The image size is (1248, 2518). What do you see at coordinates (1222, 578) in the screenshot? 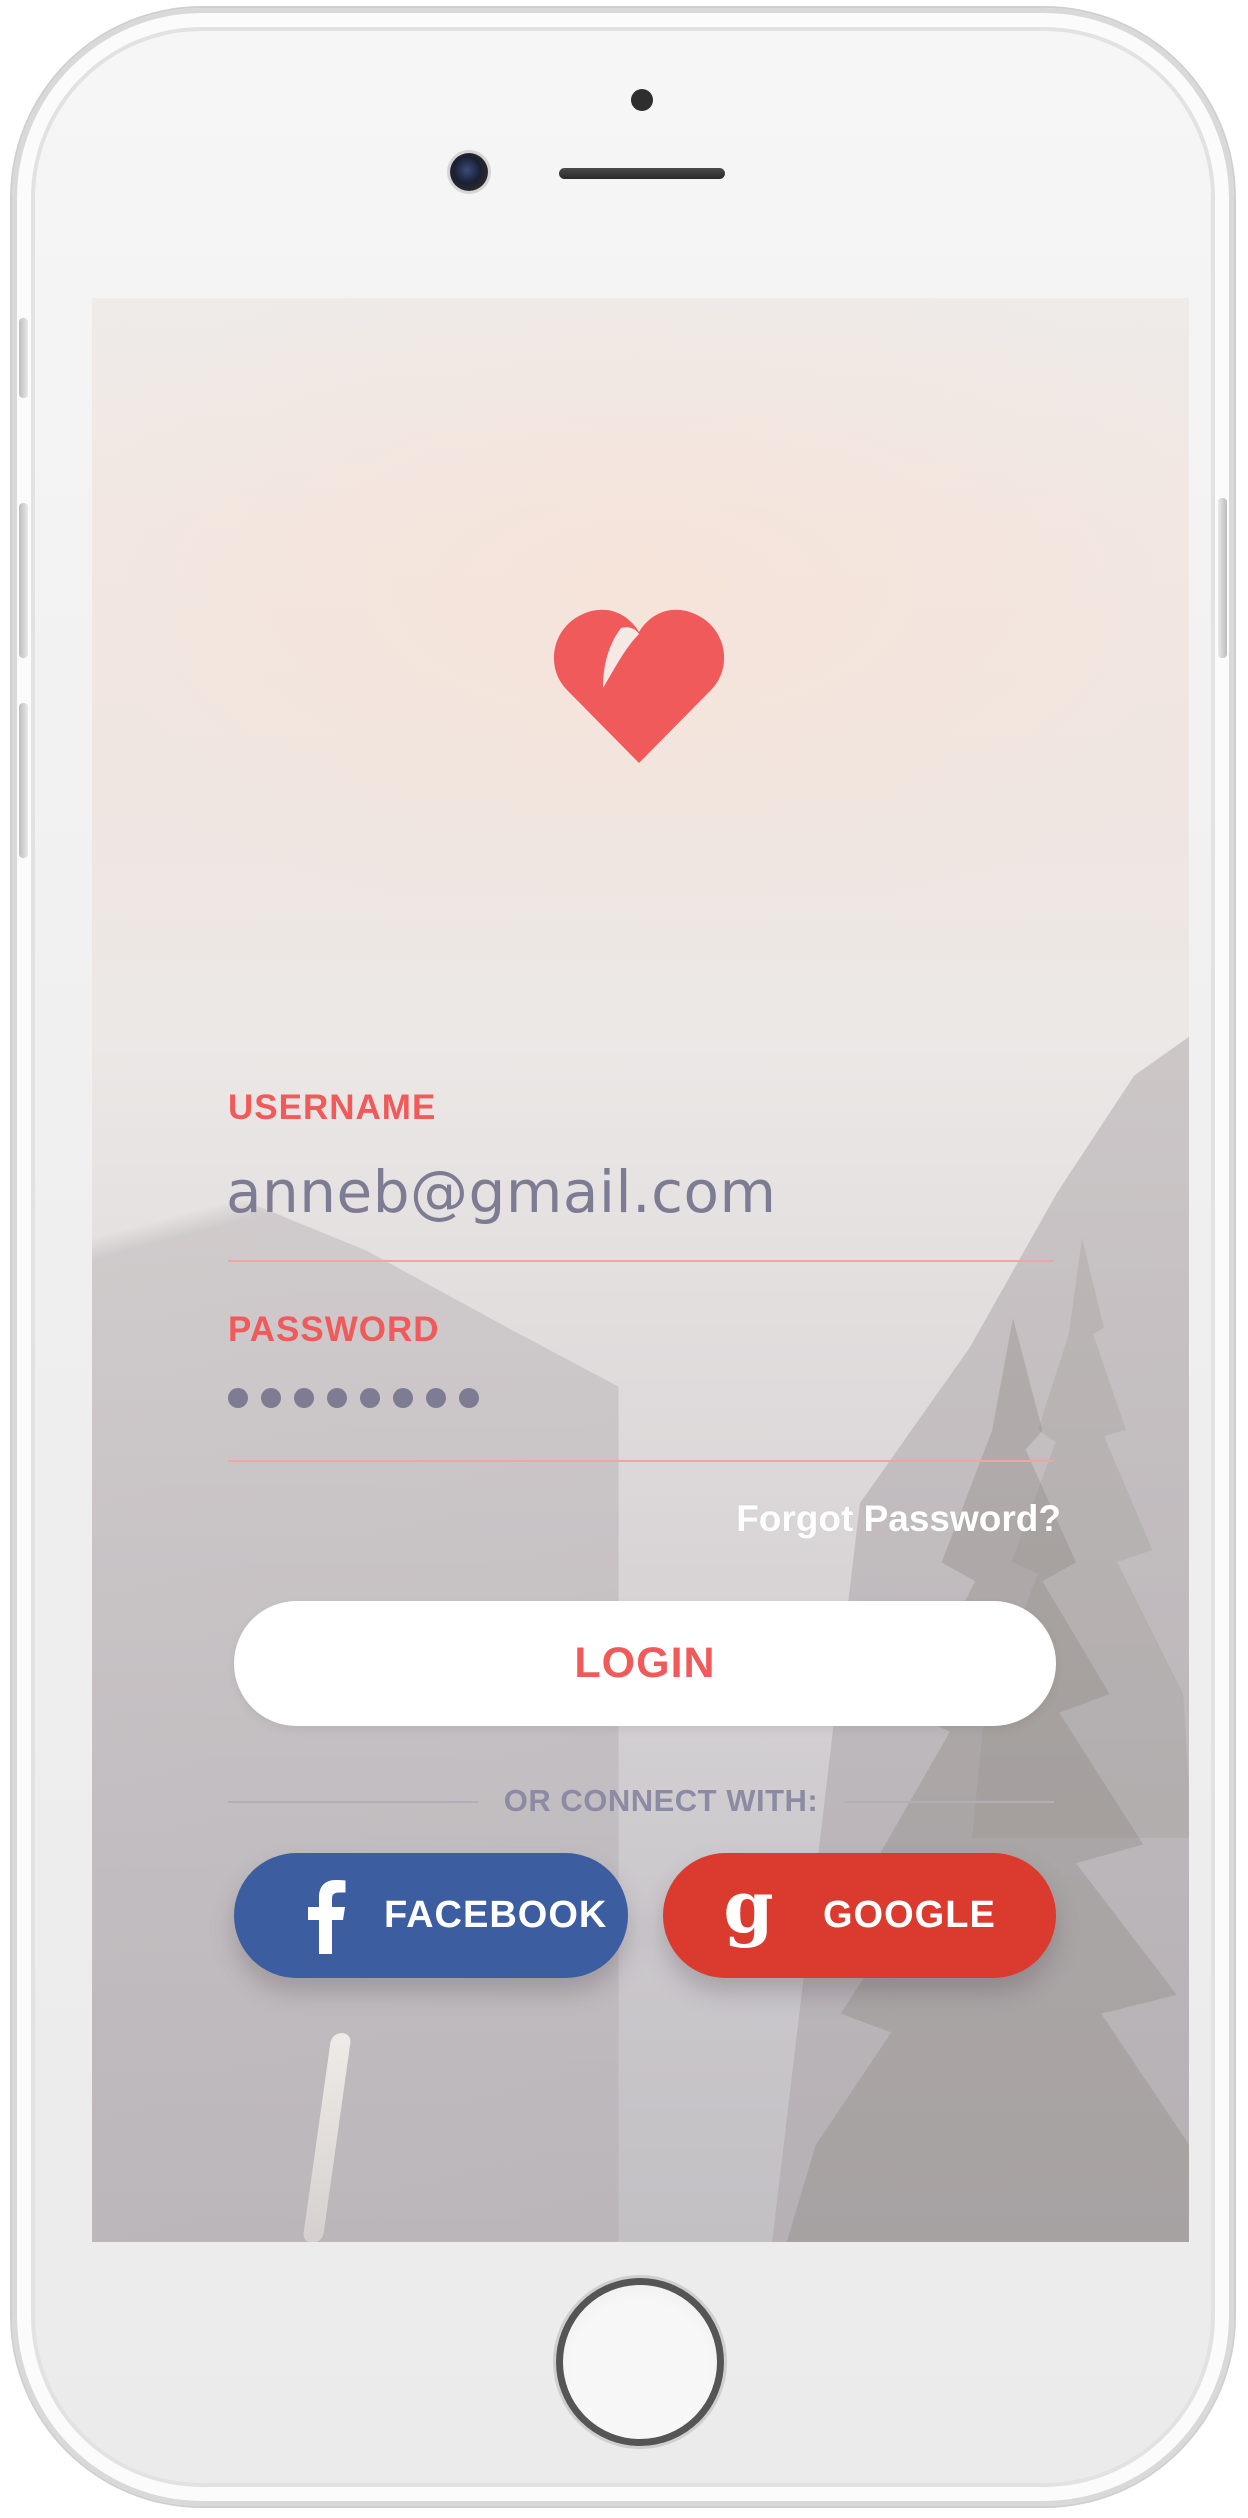
I see `power-button` at bounding box center [1222, 578].